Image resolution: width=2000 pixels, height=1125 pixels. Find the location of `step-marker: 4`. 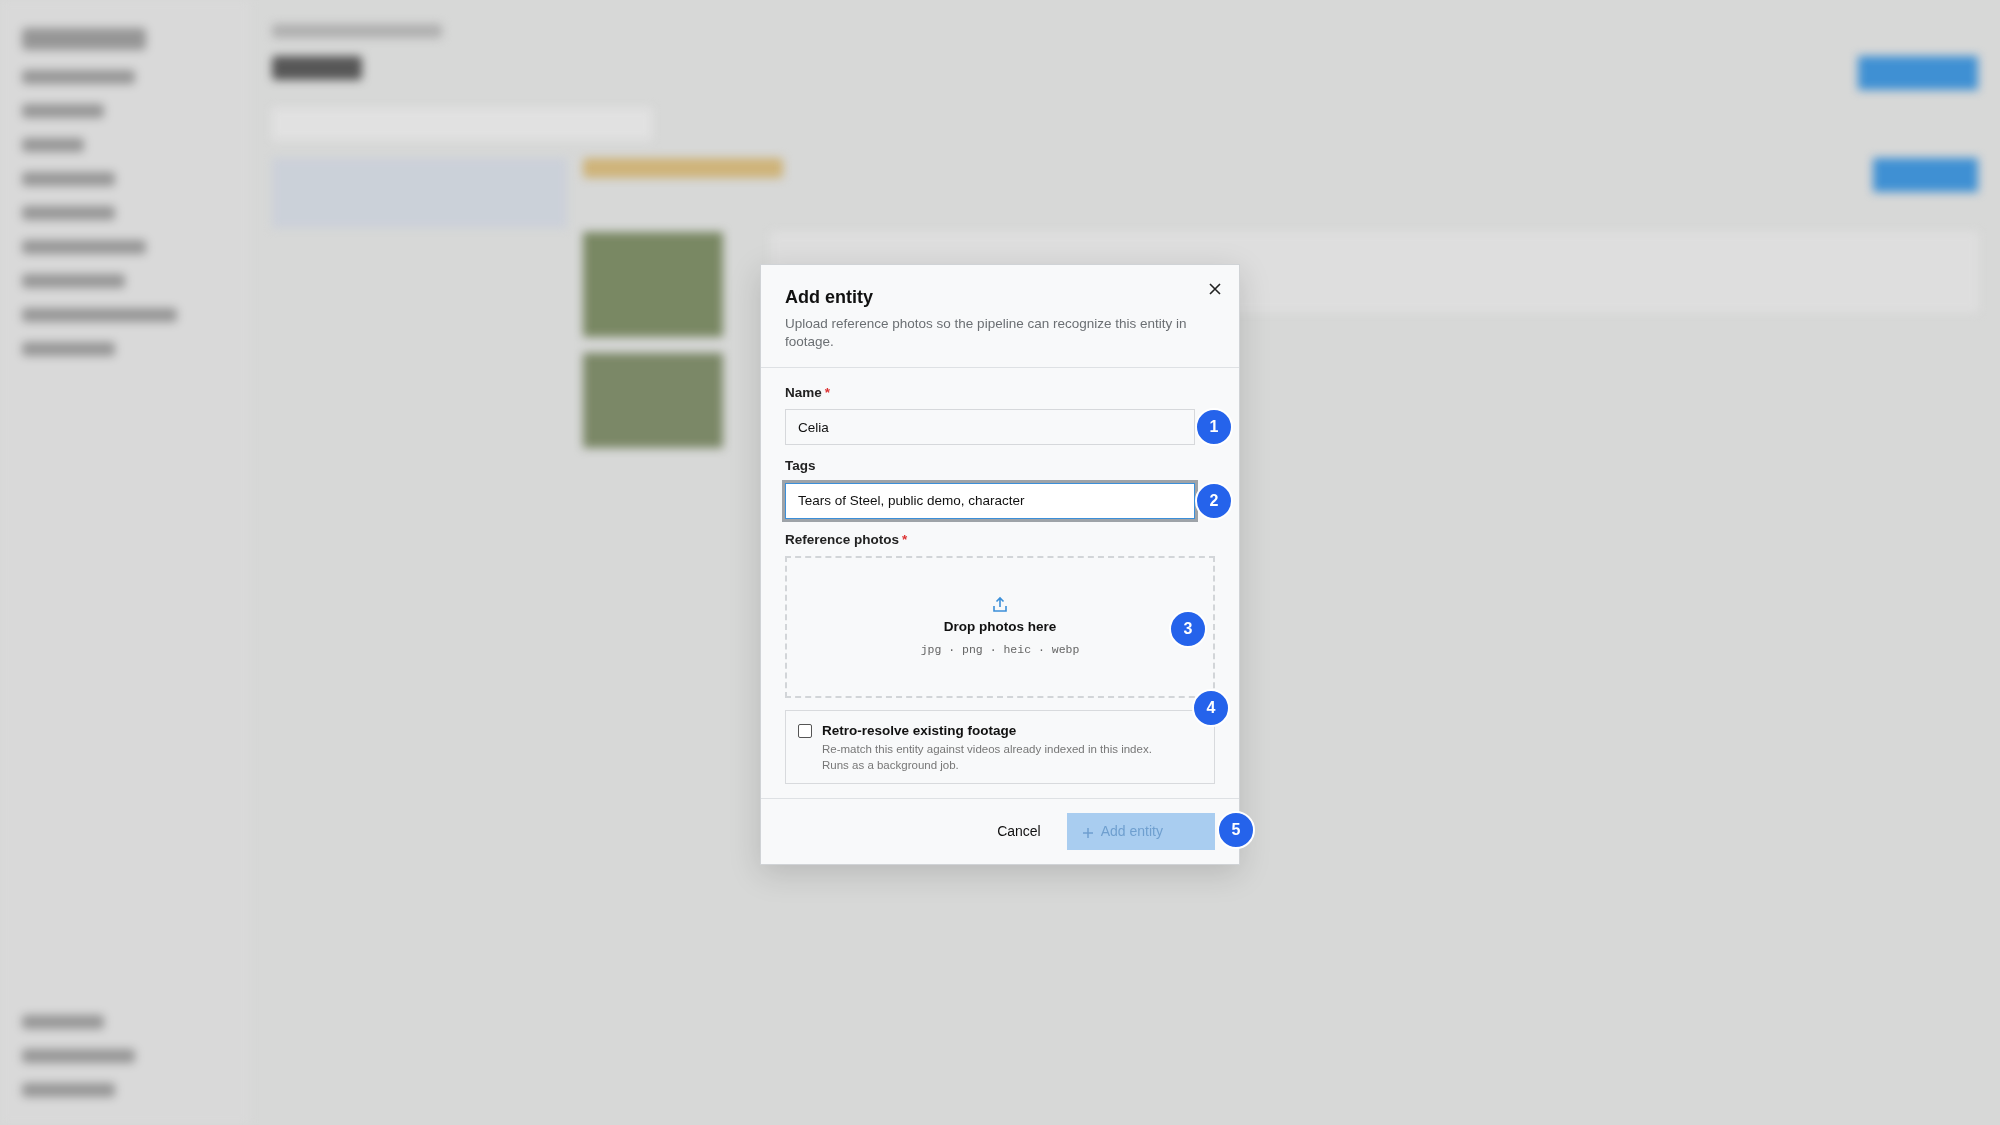

step-marker: 4 is located at coordinates (1211, 707).